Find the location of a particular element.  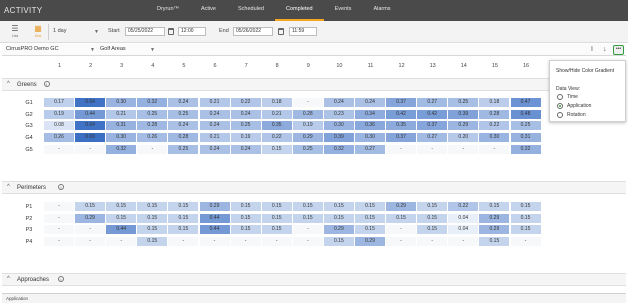

grid-cell: 0.39 is located at coordinates (338, 138).